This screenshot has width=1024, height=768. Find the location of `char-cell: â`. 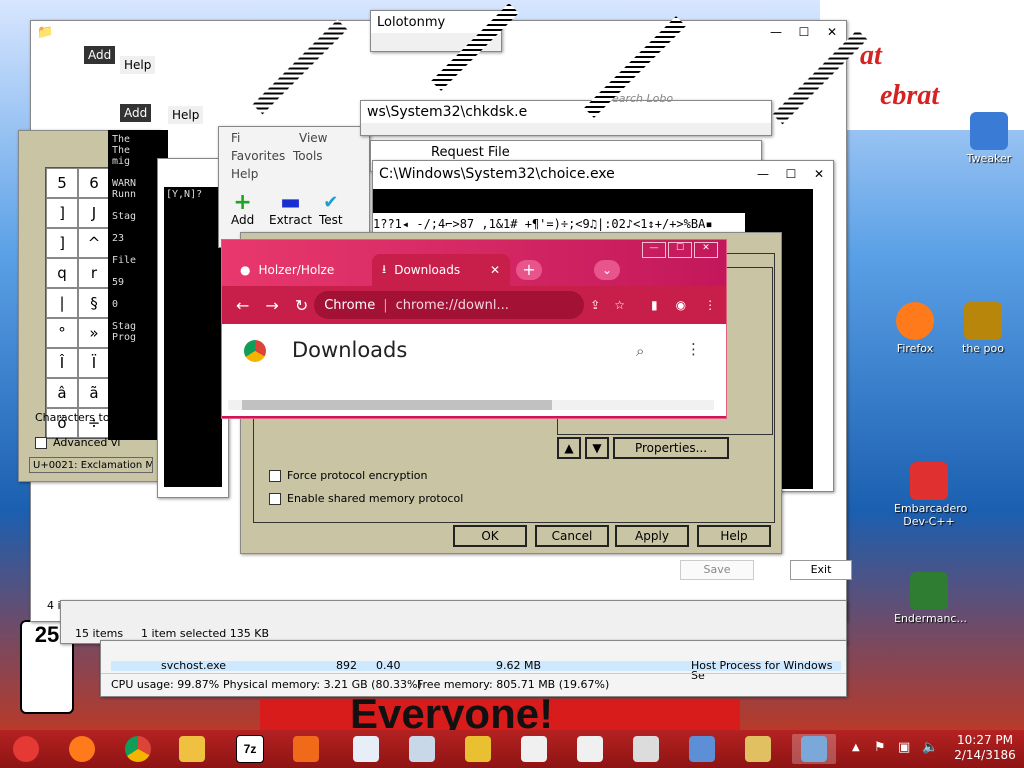

char-cell: â is located at coordinates (62, 393).